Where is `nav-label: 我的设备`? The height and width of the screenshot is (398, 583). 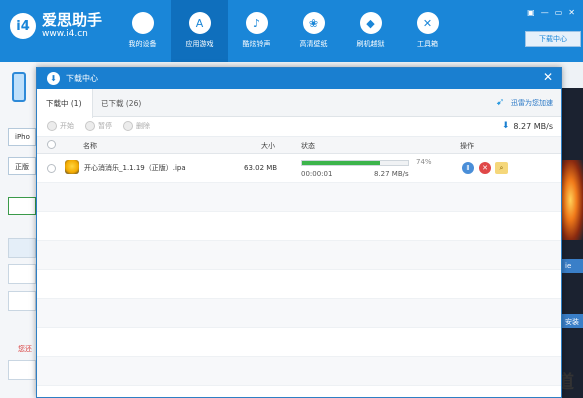 nav-label: 我的设备 is located at coordinates (142, 44).